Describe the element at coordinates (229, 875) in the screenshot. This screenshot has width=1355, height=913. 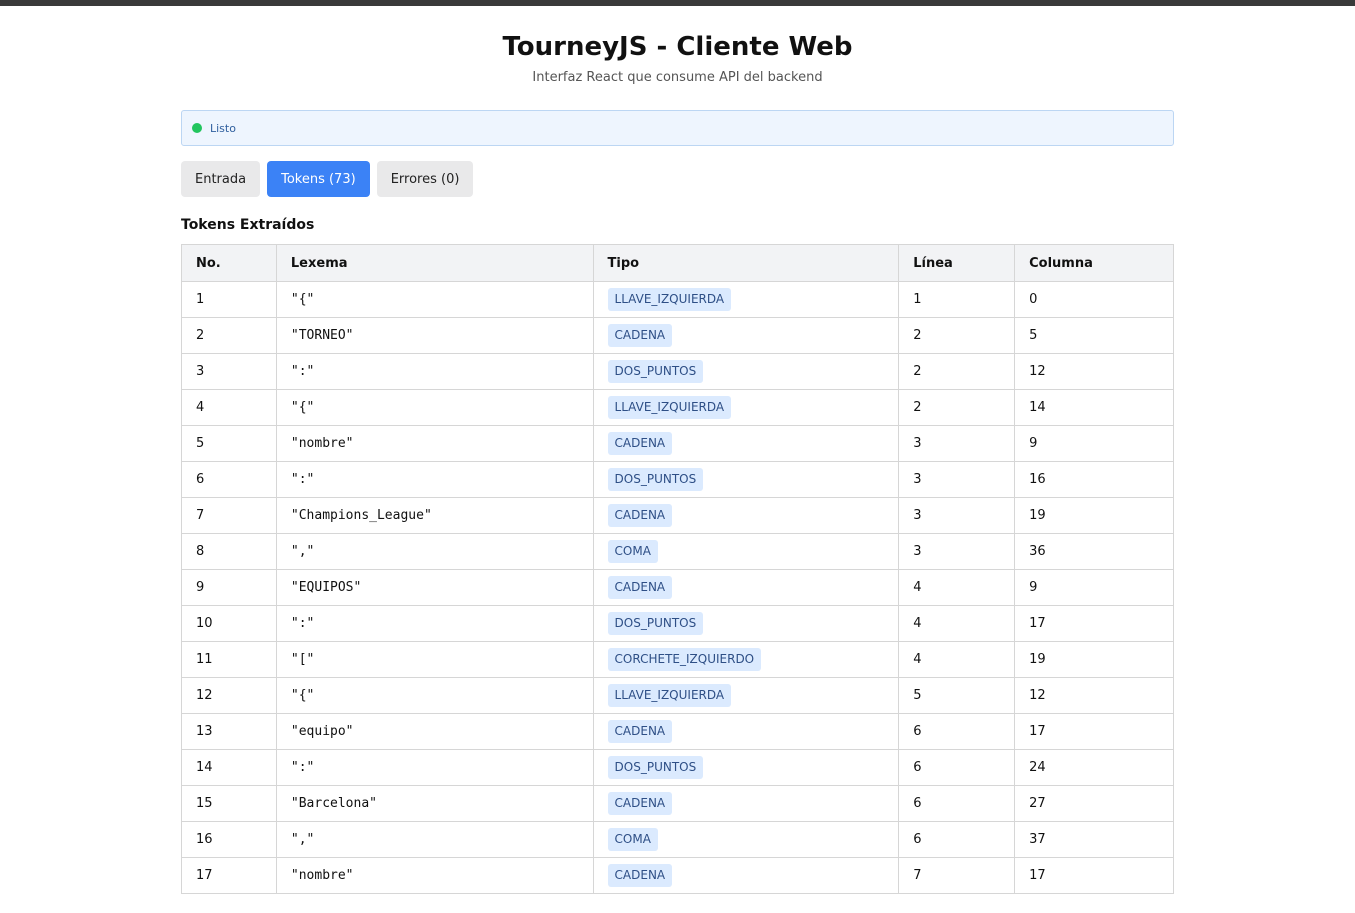
I see `cell-no: 17` at that location.